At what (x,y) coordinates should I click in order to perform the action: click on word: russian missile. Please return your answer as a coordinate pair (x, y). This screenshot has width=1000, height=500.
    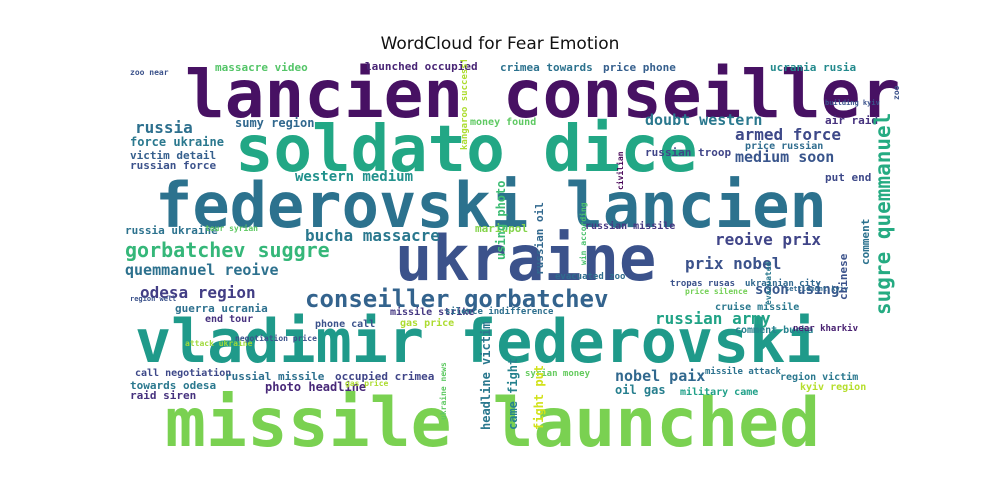
    Looking at the image, I should click on (630, 226).